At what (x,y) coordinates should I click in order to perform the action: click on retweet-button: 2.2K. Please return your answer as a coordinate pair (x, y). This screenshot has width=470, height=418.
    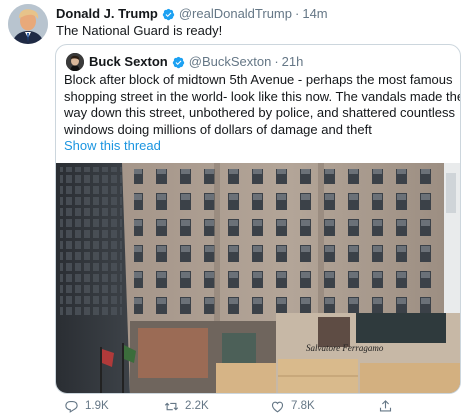
    Looking at the image, I should click on (186, 406).